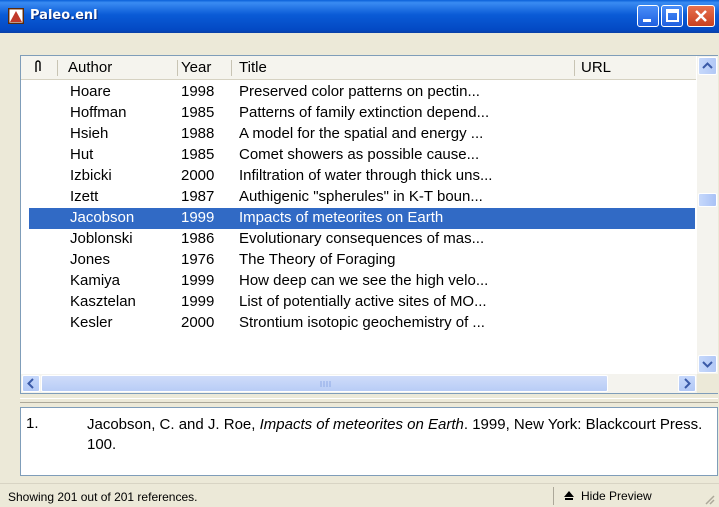  Describe the element at coordinates (198, 196) in the screenshot. I see `reference-year: 1987` at that location.